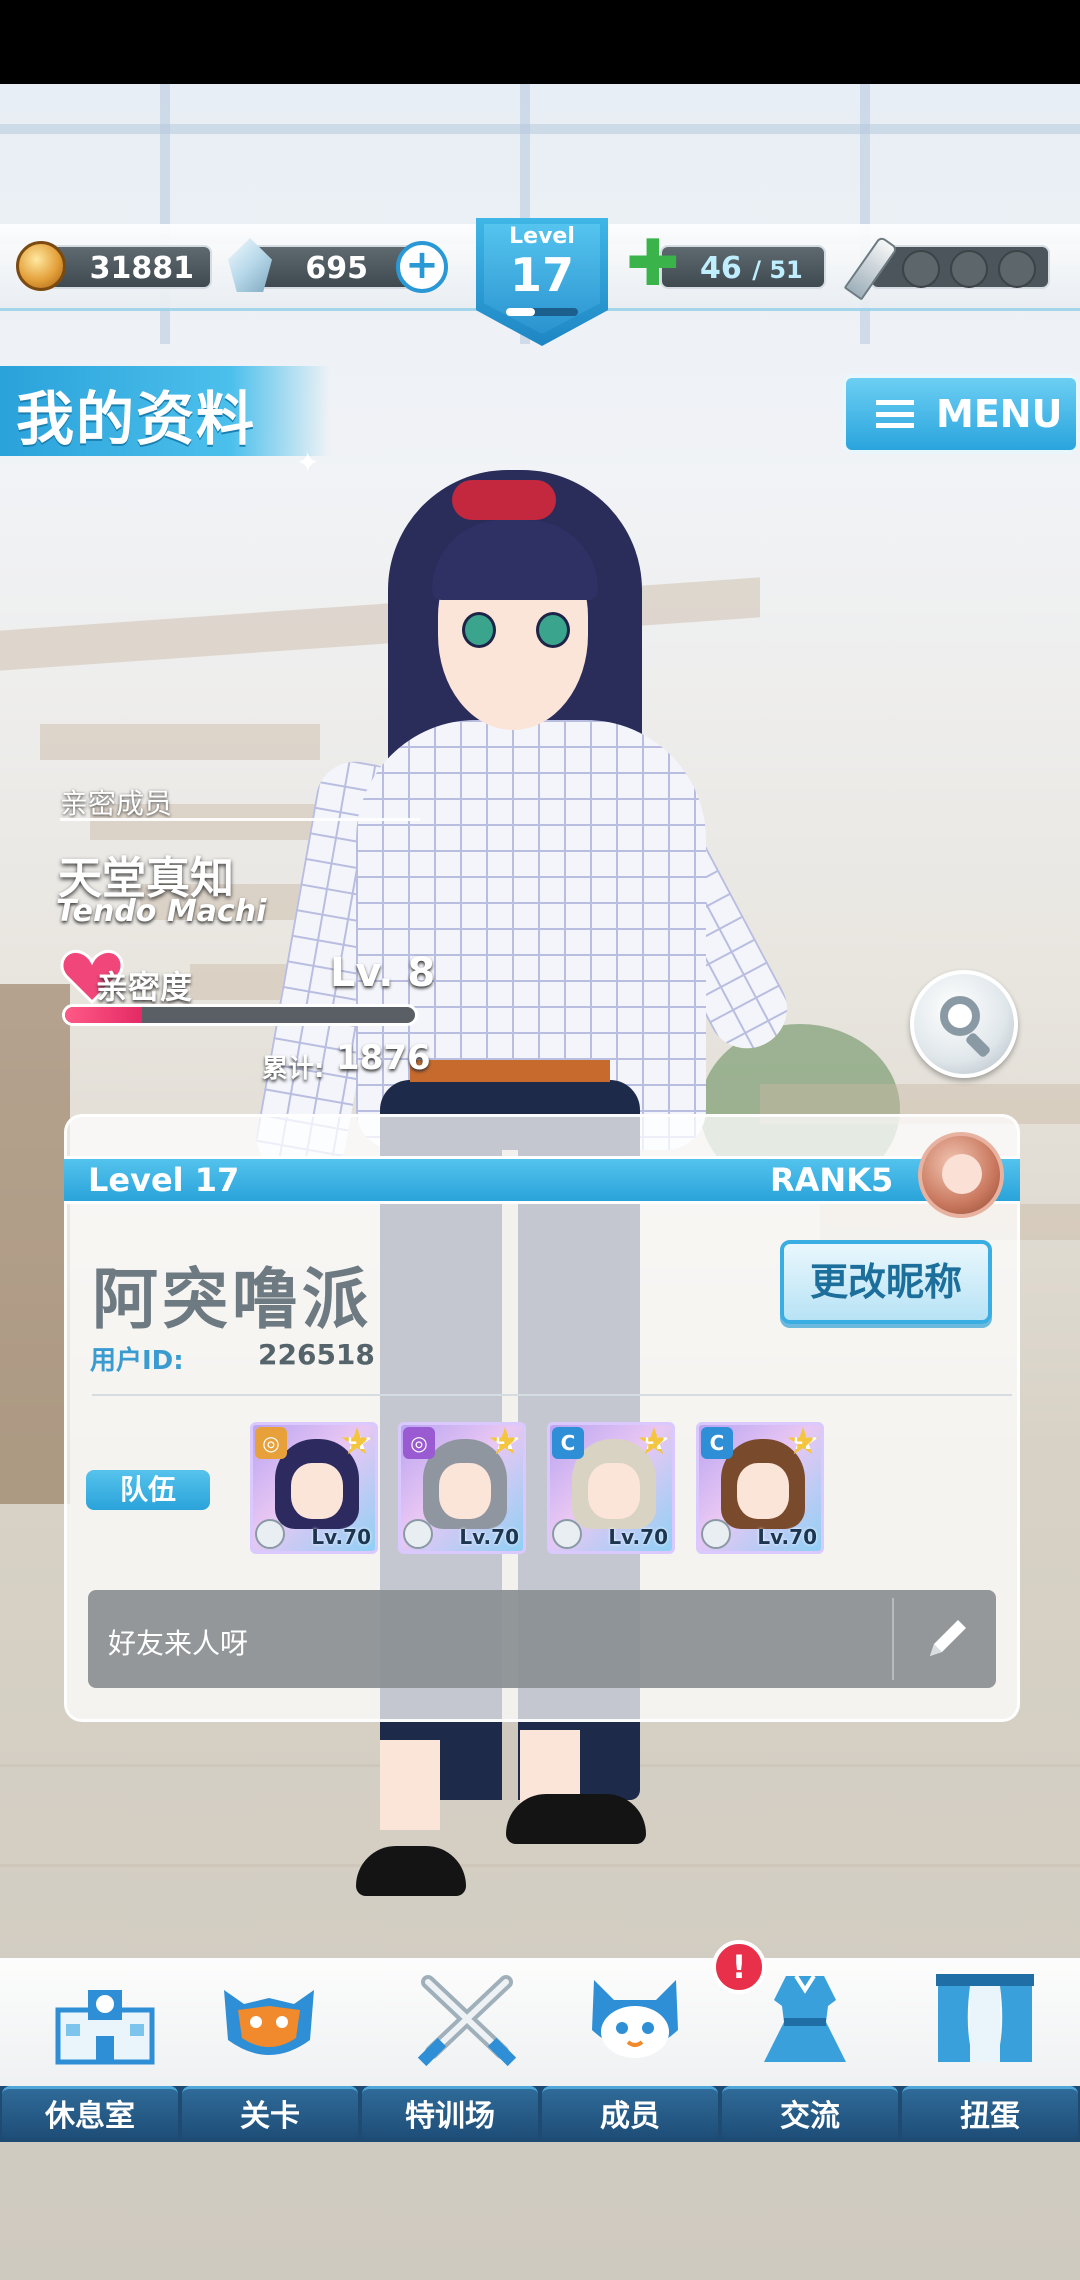 This screenshot has width=1080, height=2280. I want to click on stamina-current: 46, so click(721, 268).